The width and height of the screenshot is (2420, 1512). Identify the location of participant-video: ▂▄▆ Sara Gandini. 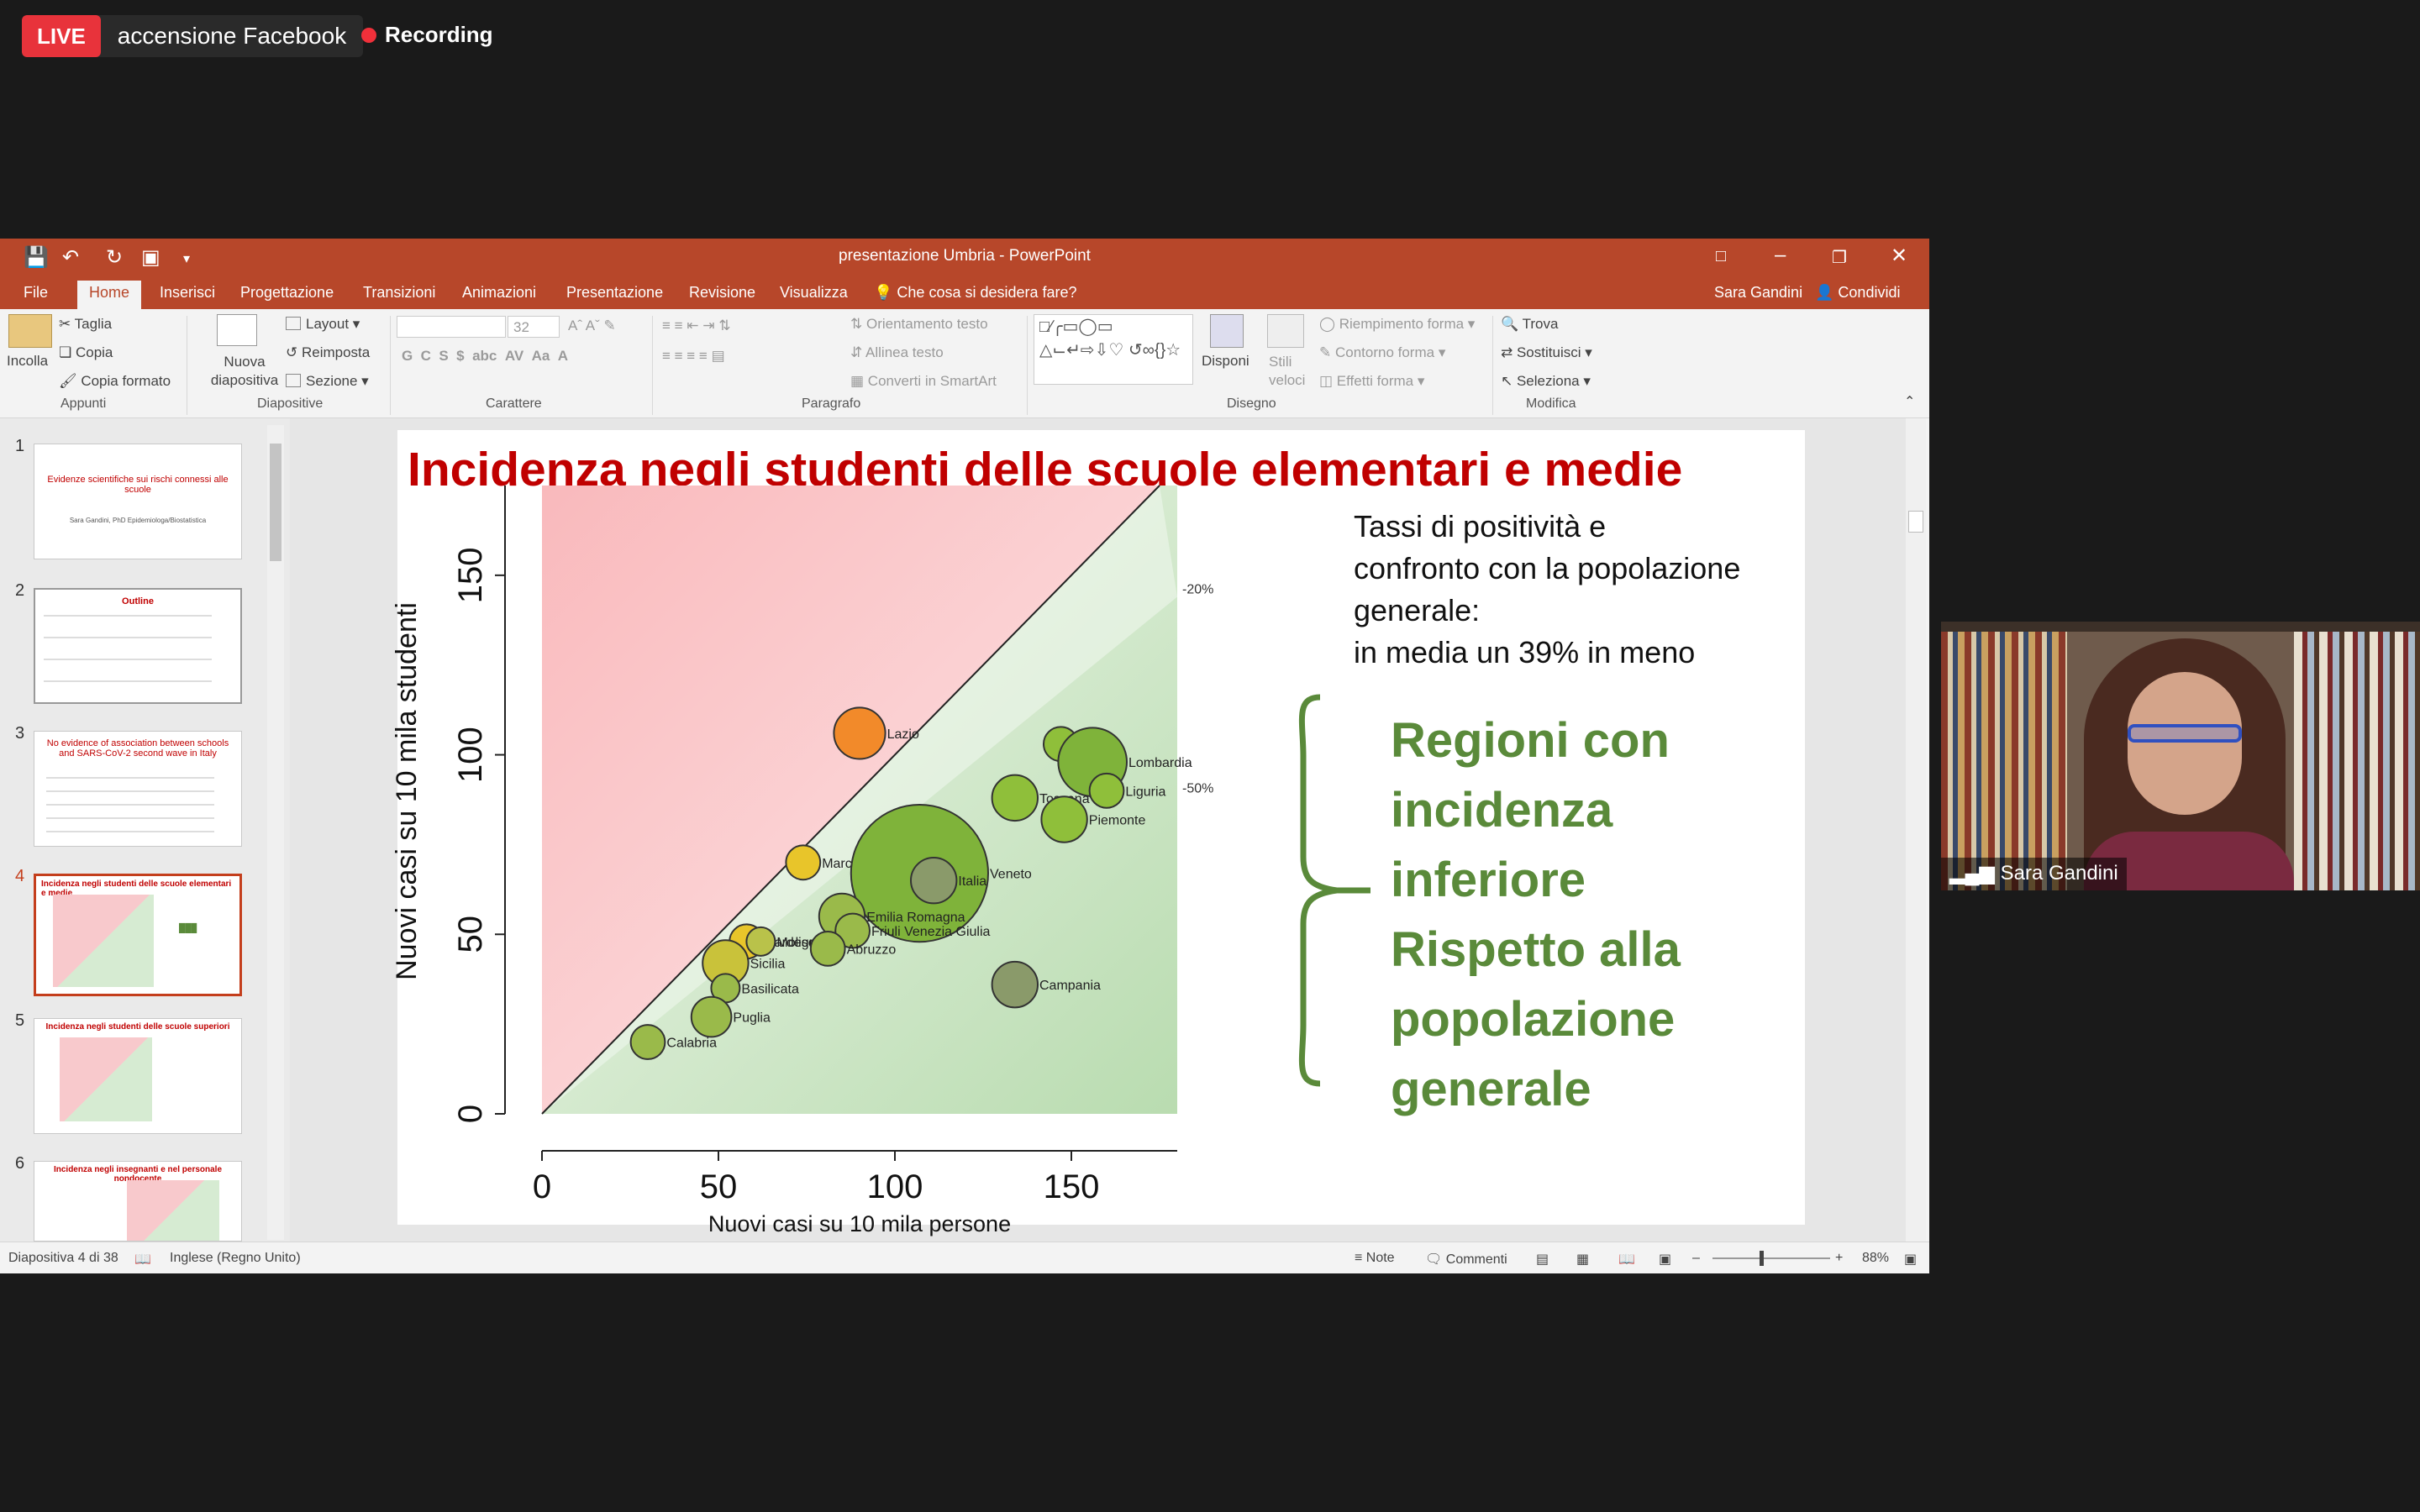
(2180, 756).